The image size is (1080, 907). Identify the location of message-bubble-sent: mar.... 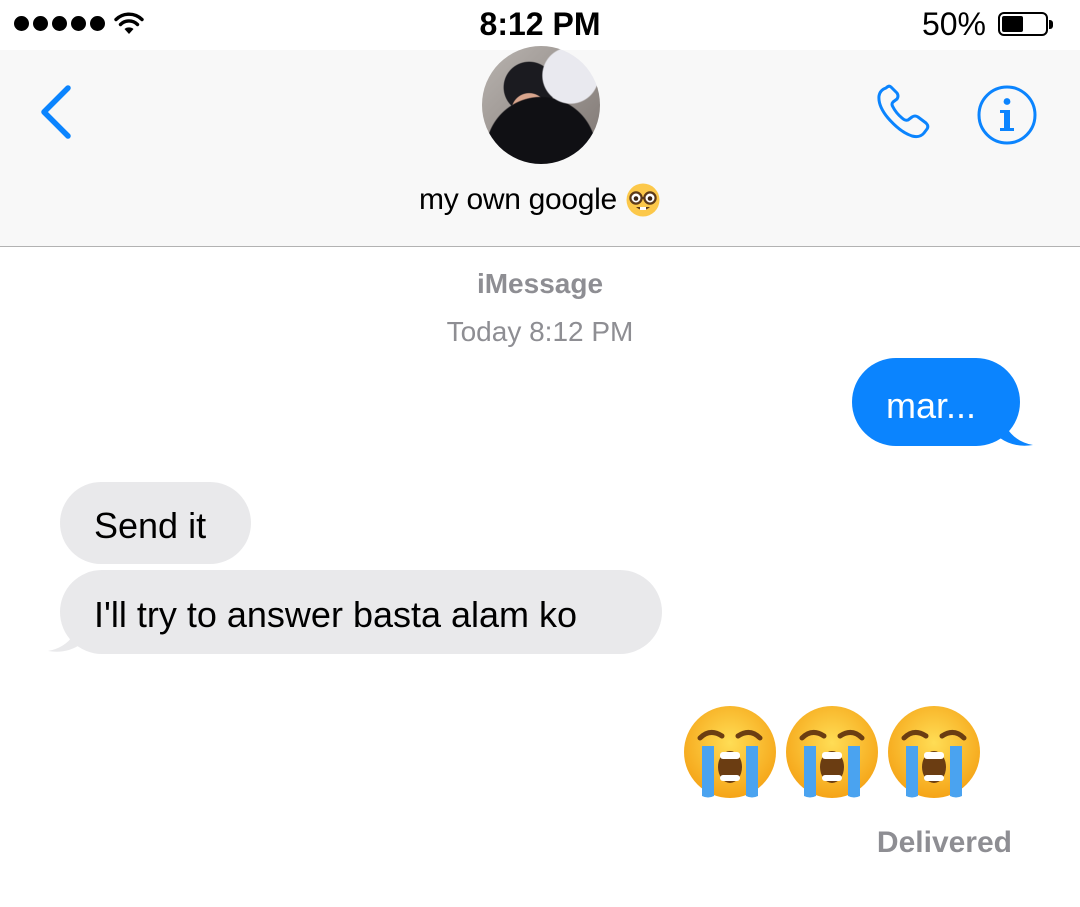
(936, 402).